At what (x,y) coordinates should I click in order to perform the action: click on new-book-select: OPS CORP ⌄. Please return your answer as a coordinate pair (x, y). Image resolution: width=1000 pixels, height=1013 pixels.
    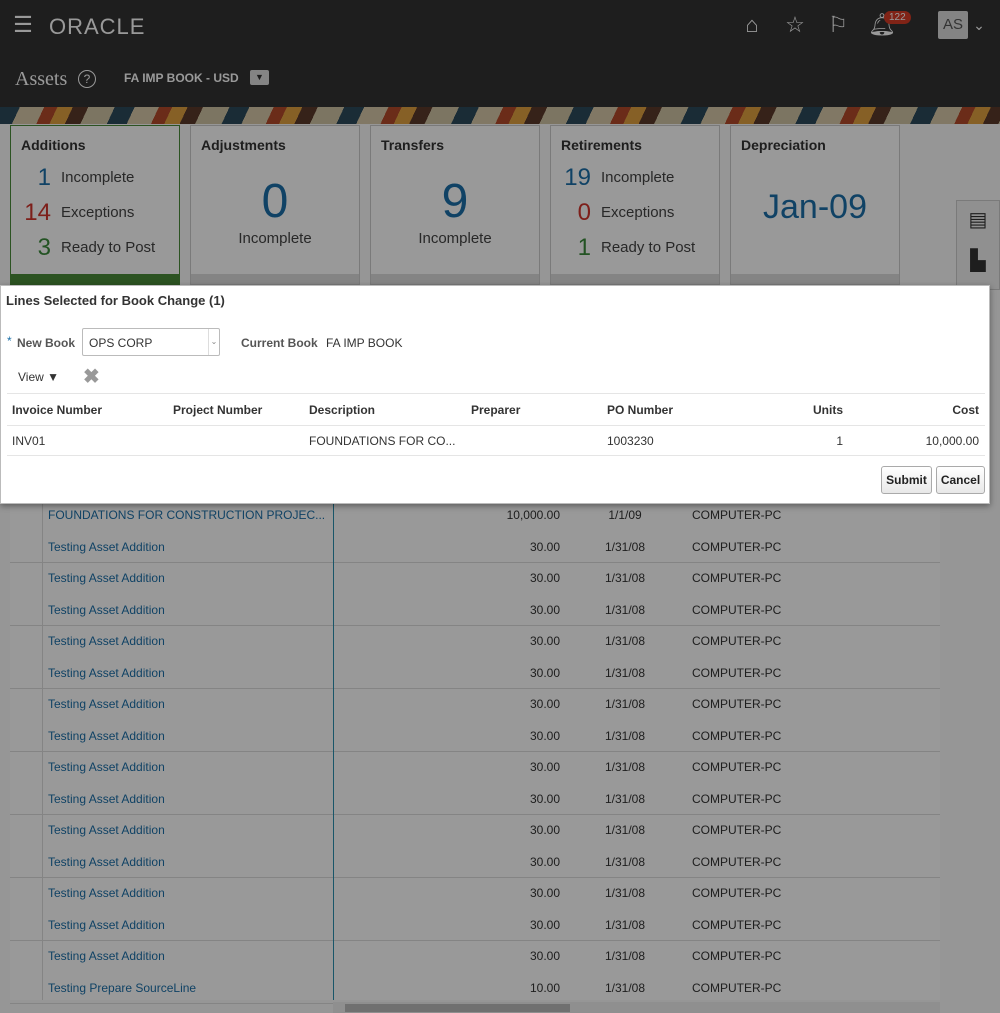
    Looking at the image, I should click on (151, 342).